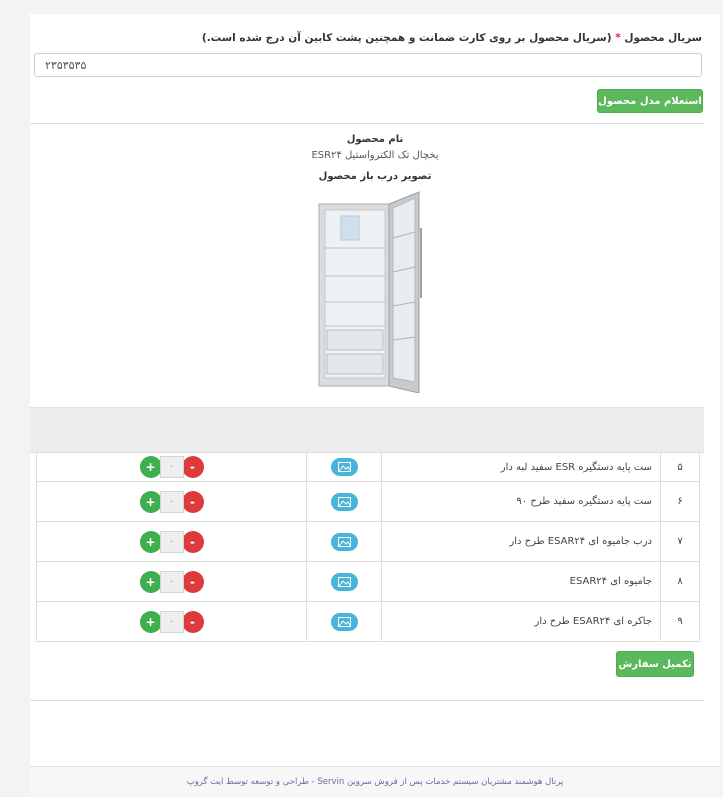 The image size is (723, 797). I want to click on row-number: ۹, so click(680, 621).